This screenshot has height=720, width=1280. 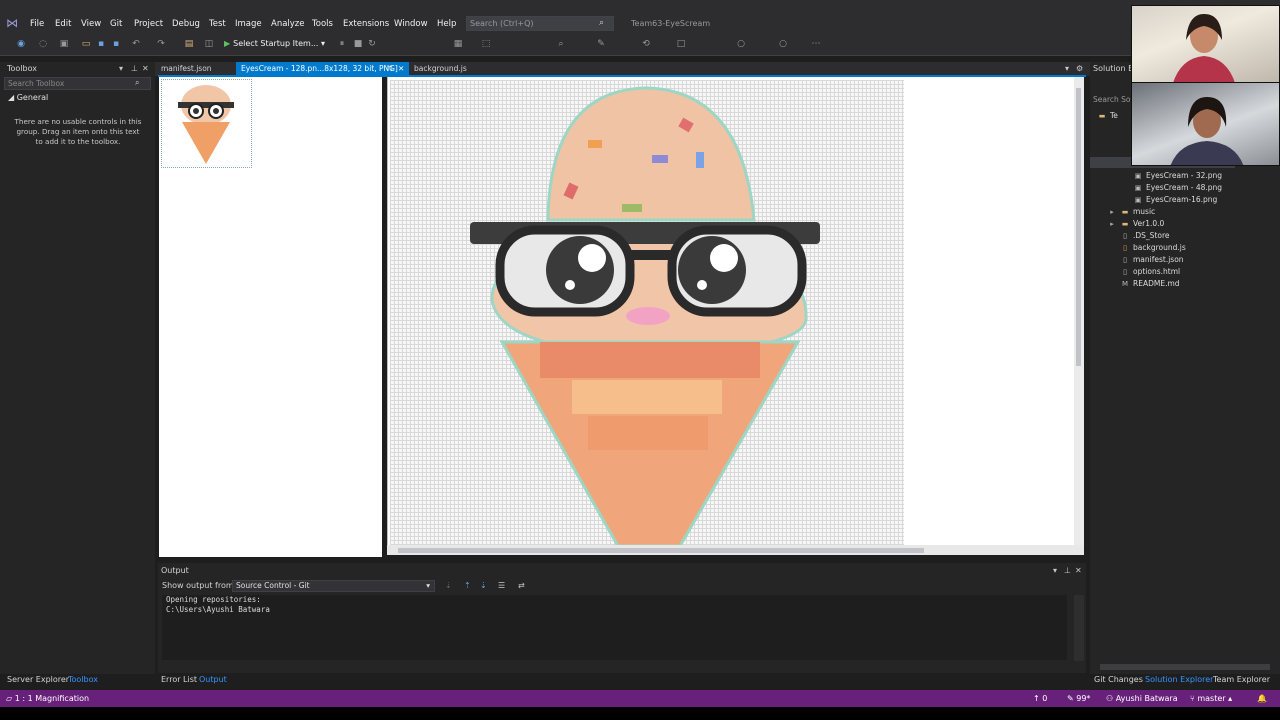 I want to click on tree-item-background-js: ▯ background.js, so click(x=1153, y=248).